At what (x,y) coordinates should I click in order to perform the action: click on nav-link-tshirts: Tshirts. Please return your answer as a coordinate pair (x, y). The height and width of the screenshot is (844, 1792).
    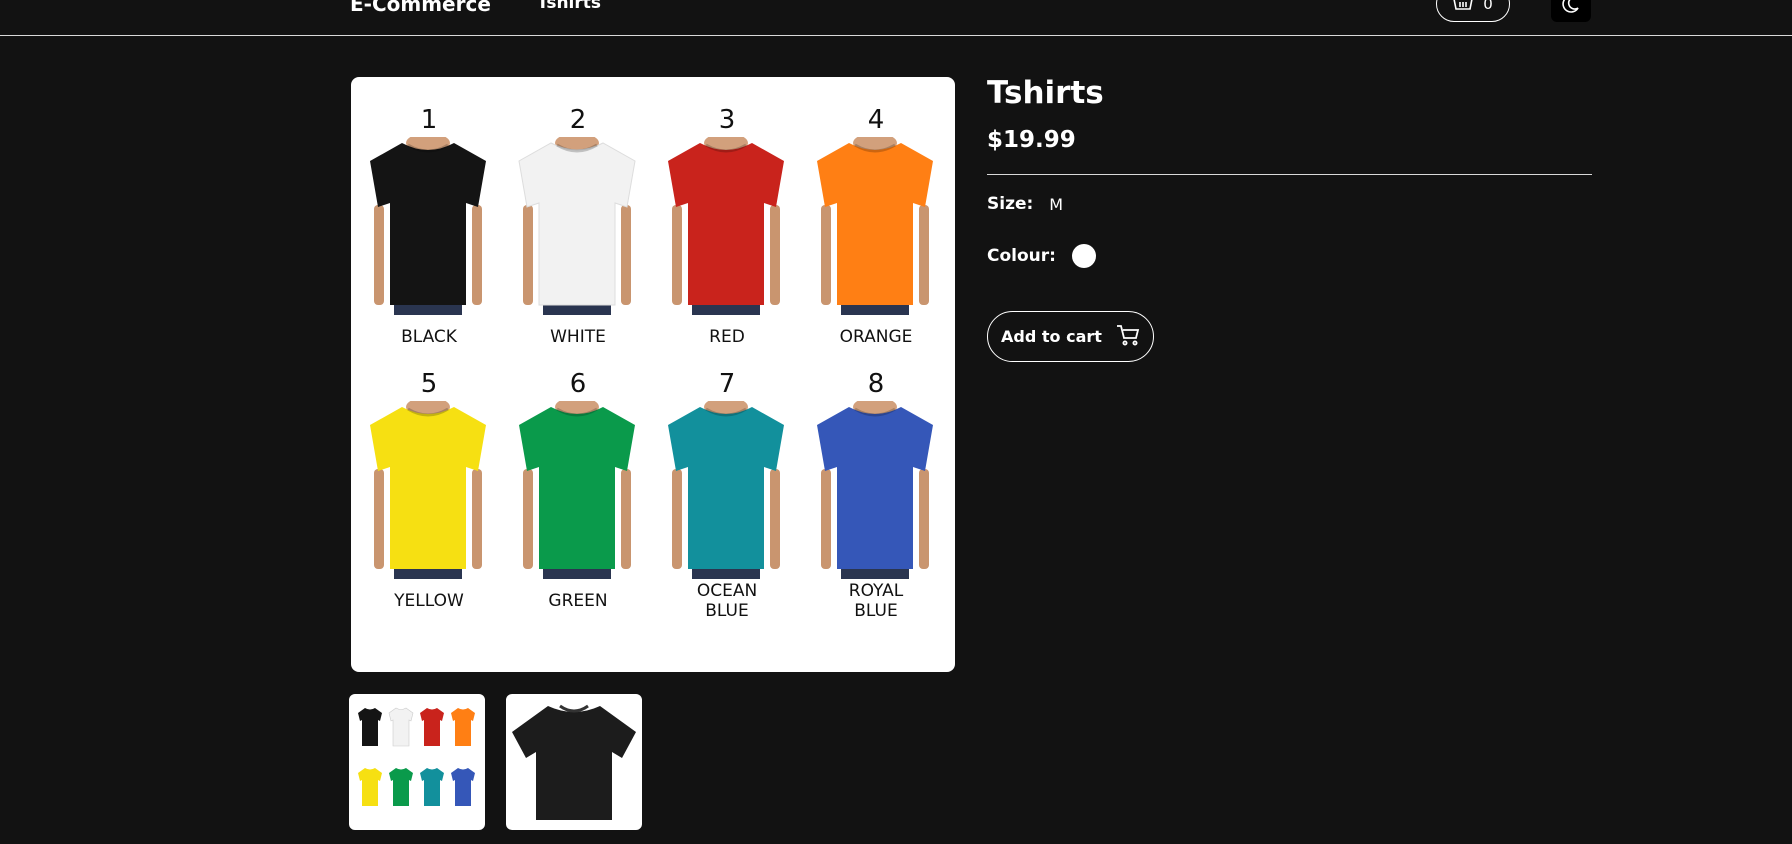
    Looking at the image, I should click on (569, 6).